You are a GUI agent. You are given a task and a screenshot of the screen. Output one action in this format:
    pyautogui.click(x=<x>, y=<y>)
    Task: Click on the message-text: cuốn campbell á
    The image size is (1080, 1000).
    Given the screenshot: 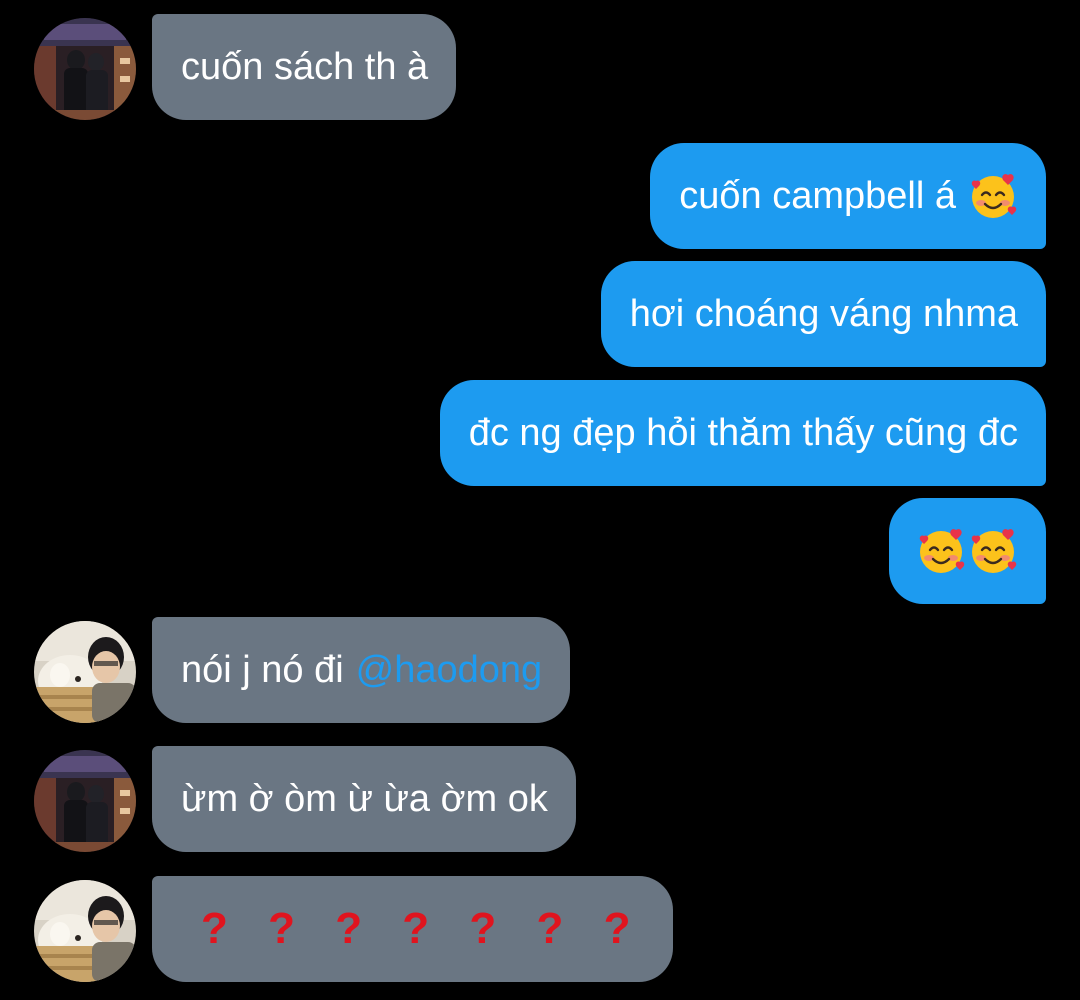 What is the action you would take?
    pyautogui.click(x=817, y=195)
    